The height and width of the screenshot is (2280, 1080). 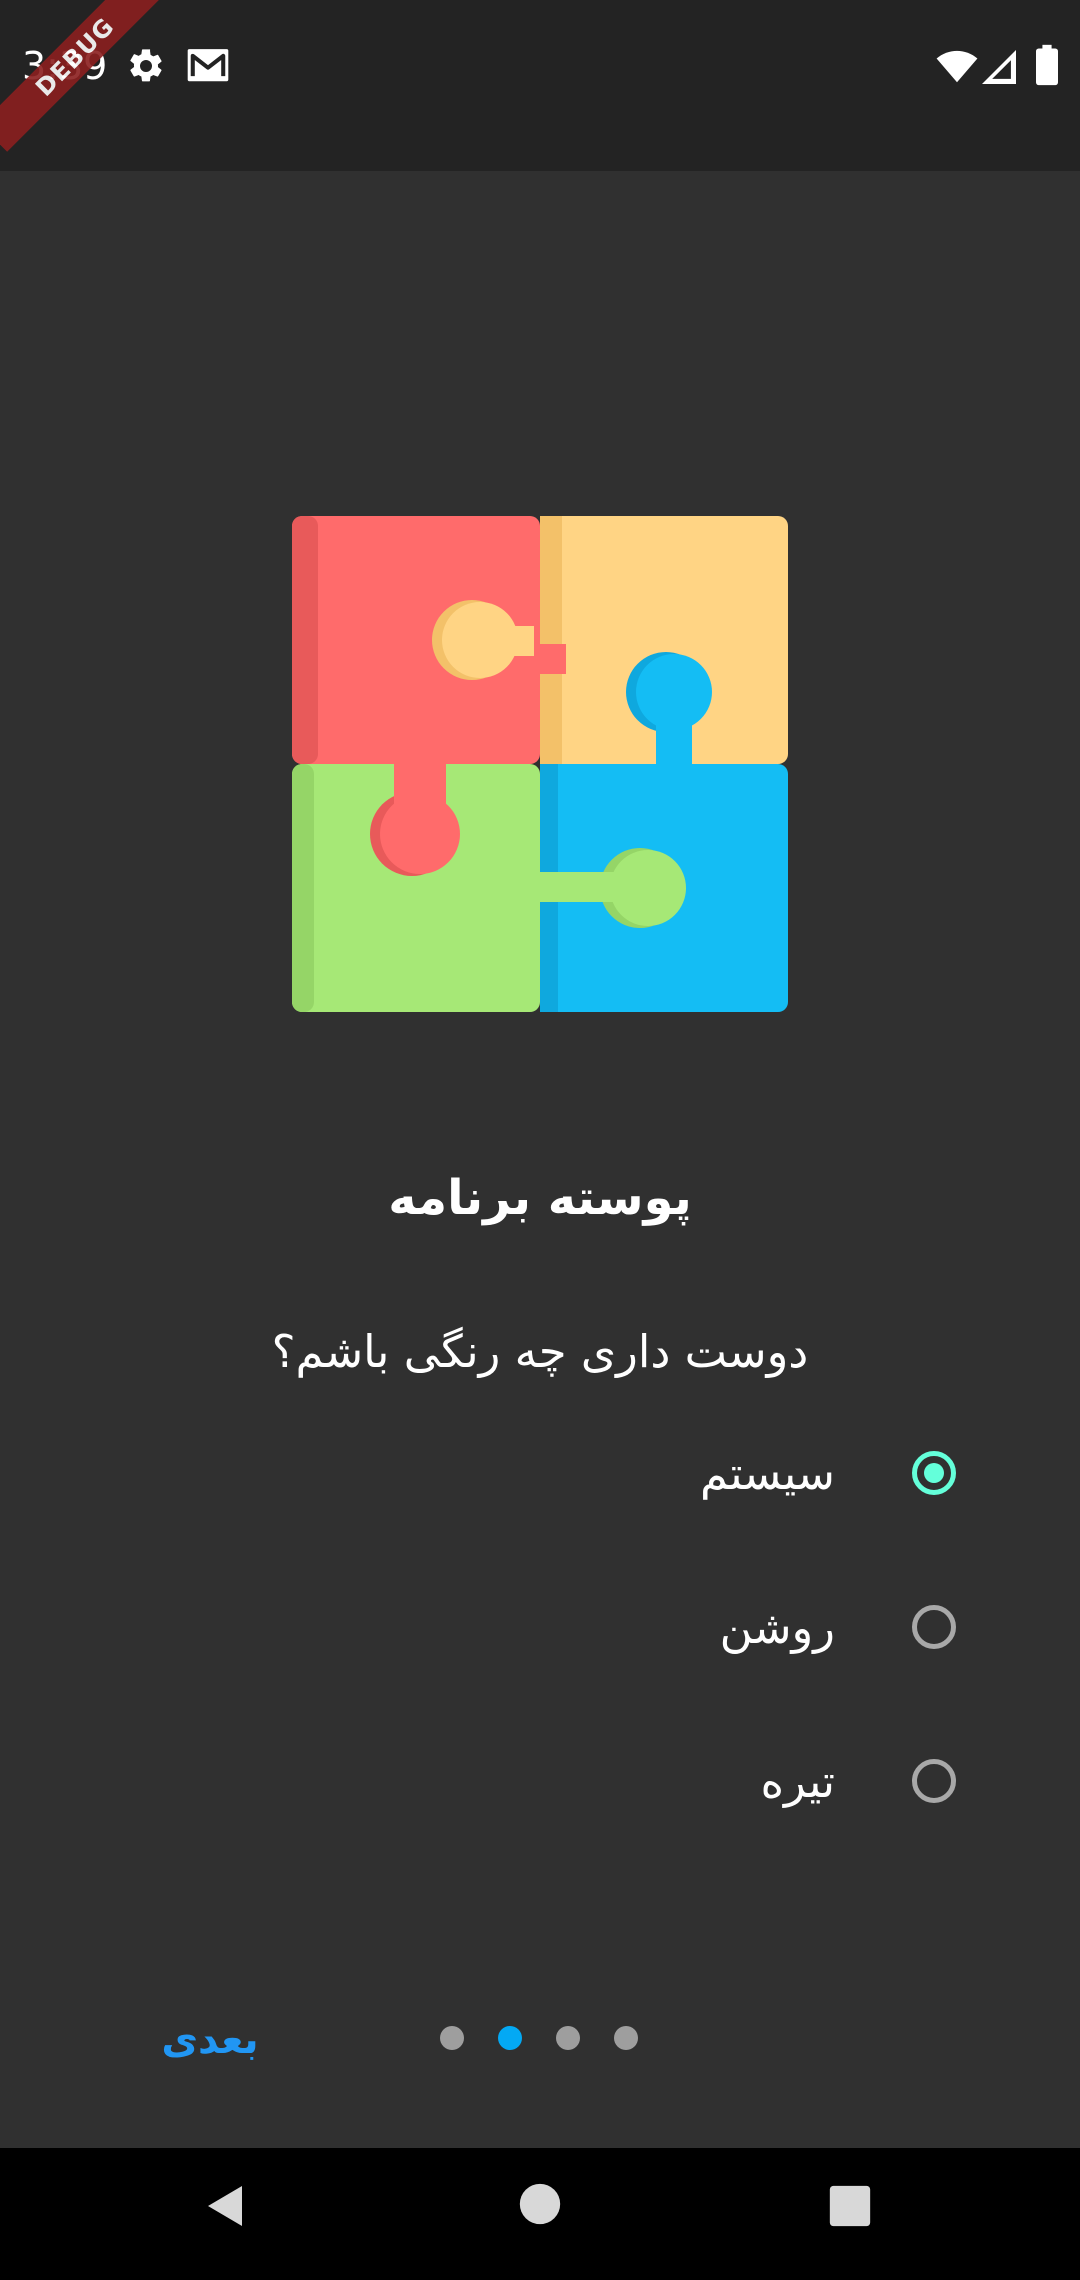 I want to click on signal-icon, so click(x=999, y=67).